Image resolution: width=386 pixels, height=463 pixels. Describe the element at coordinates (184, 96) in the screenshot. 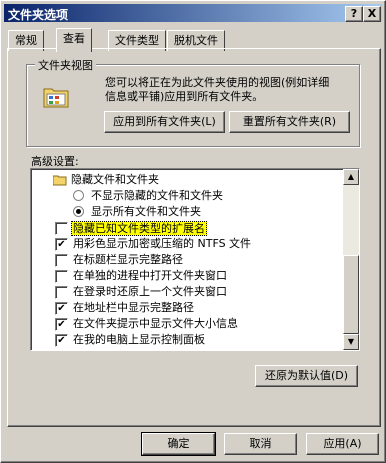

I see `description-line-2: 信息或平铺)应用到所有文件夹。` at that location.